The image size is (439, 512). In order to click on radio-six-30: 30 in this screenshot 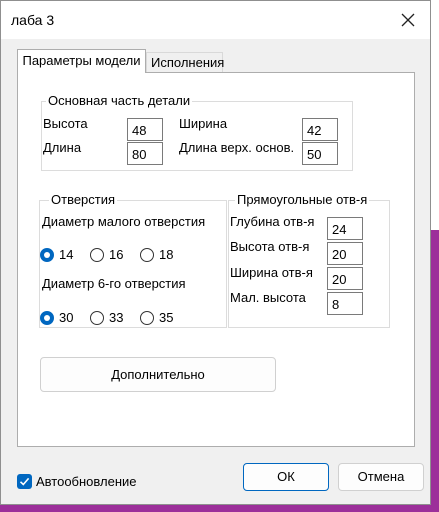, I will do `click(56, 317)`.